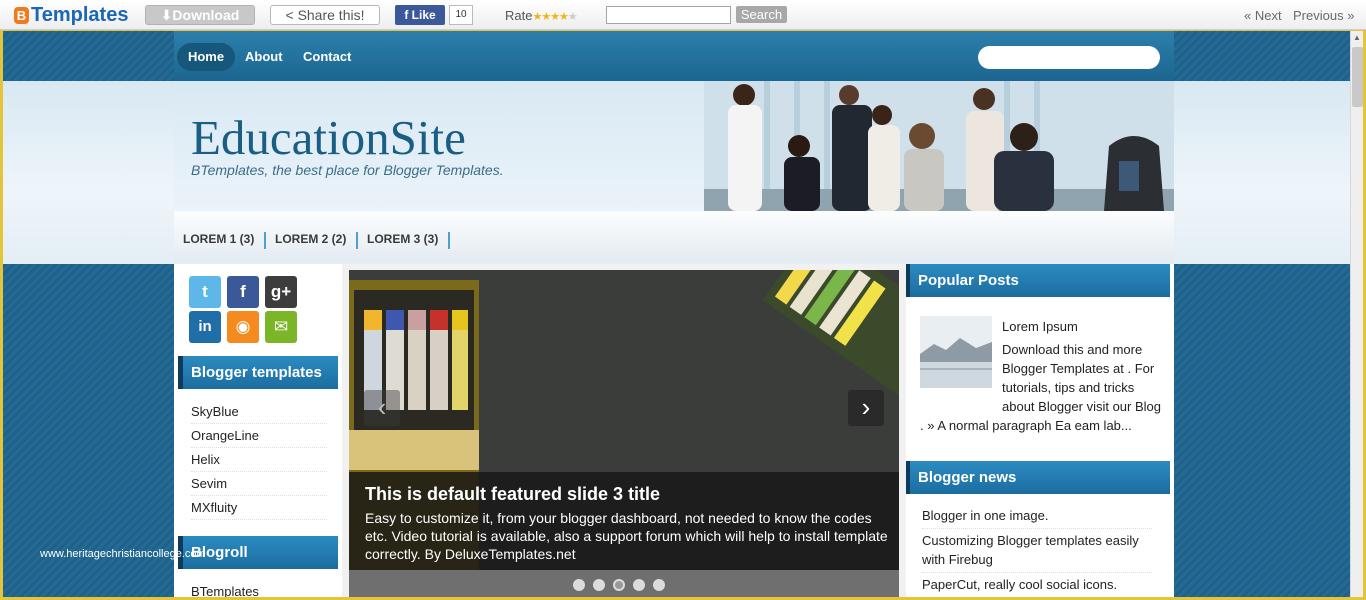 The height and width of the screenshot is (600, 1366). I want to click on site-search-input: 🔍, so click(1069, 57).